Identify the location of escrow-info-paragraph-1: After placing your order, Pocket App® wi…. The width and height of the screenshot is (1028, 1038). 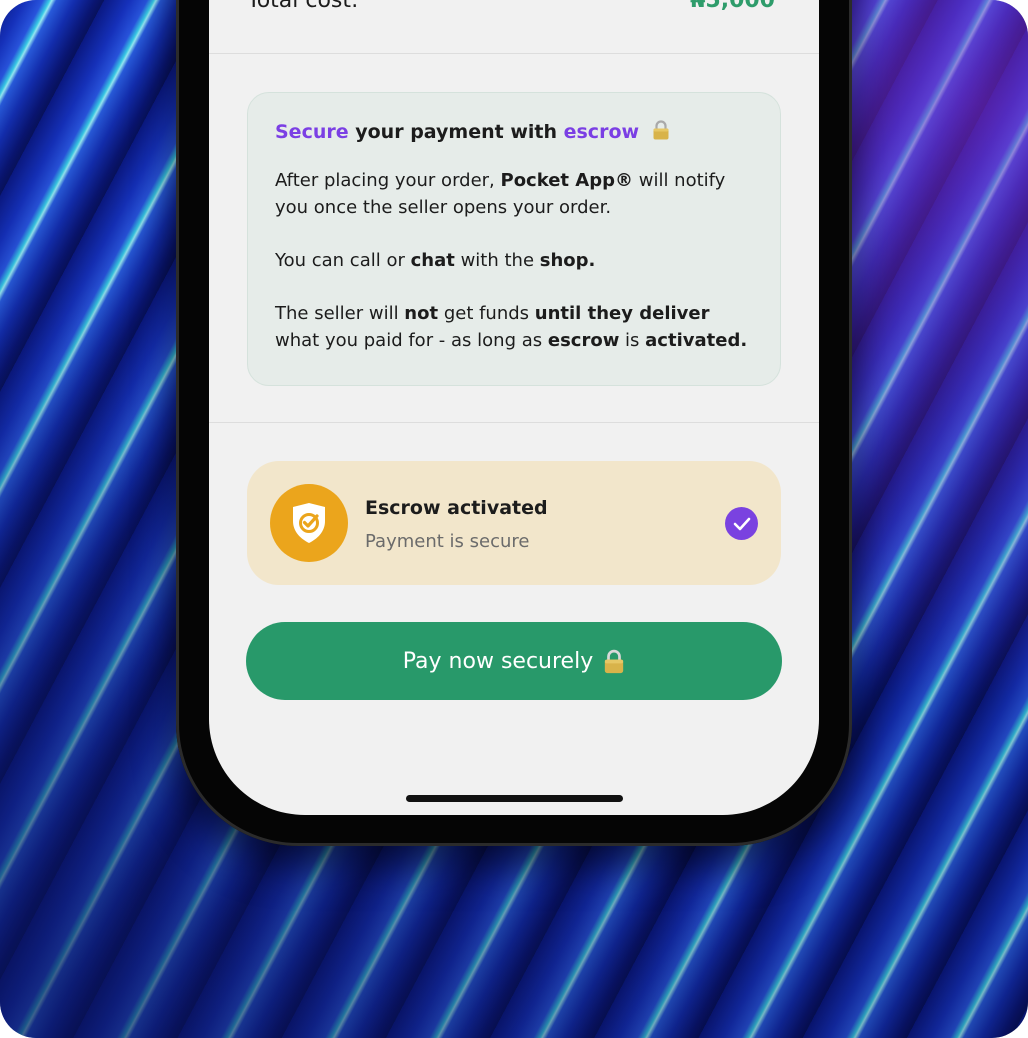
(500, 194).